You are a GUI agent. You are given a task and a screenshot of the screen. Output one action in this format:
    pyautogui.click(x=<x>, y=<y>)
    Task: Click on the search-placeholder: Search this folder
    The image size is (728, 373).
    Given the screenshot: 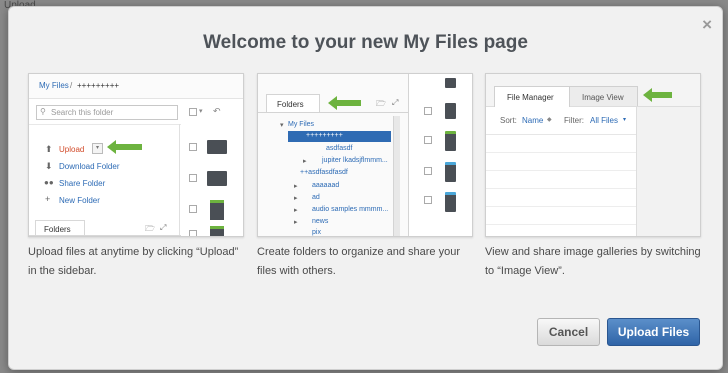 What is the action you would take?
    pyautogui.click(x=82, y=112)
    